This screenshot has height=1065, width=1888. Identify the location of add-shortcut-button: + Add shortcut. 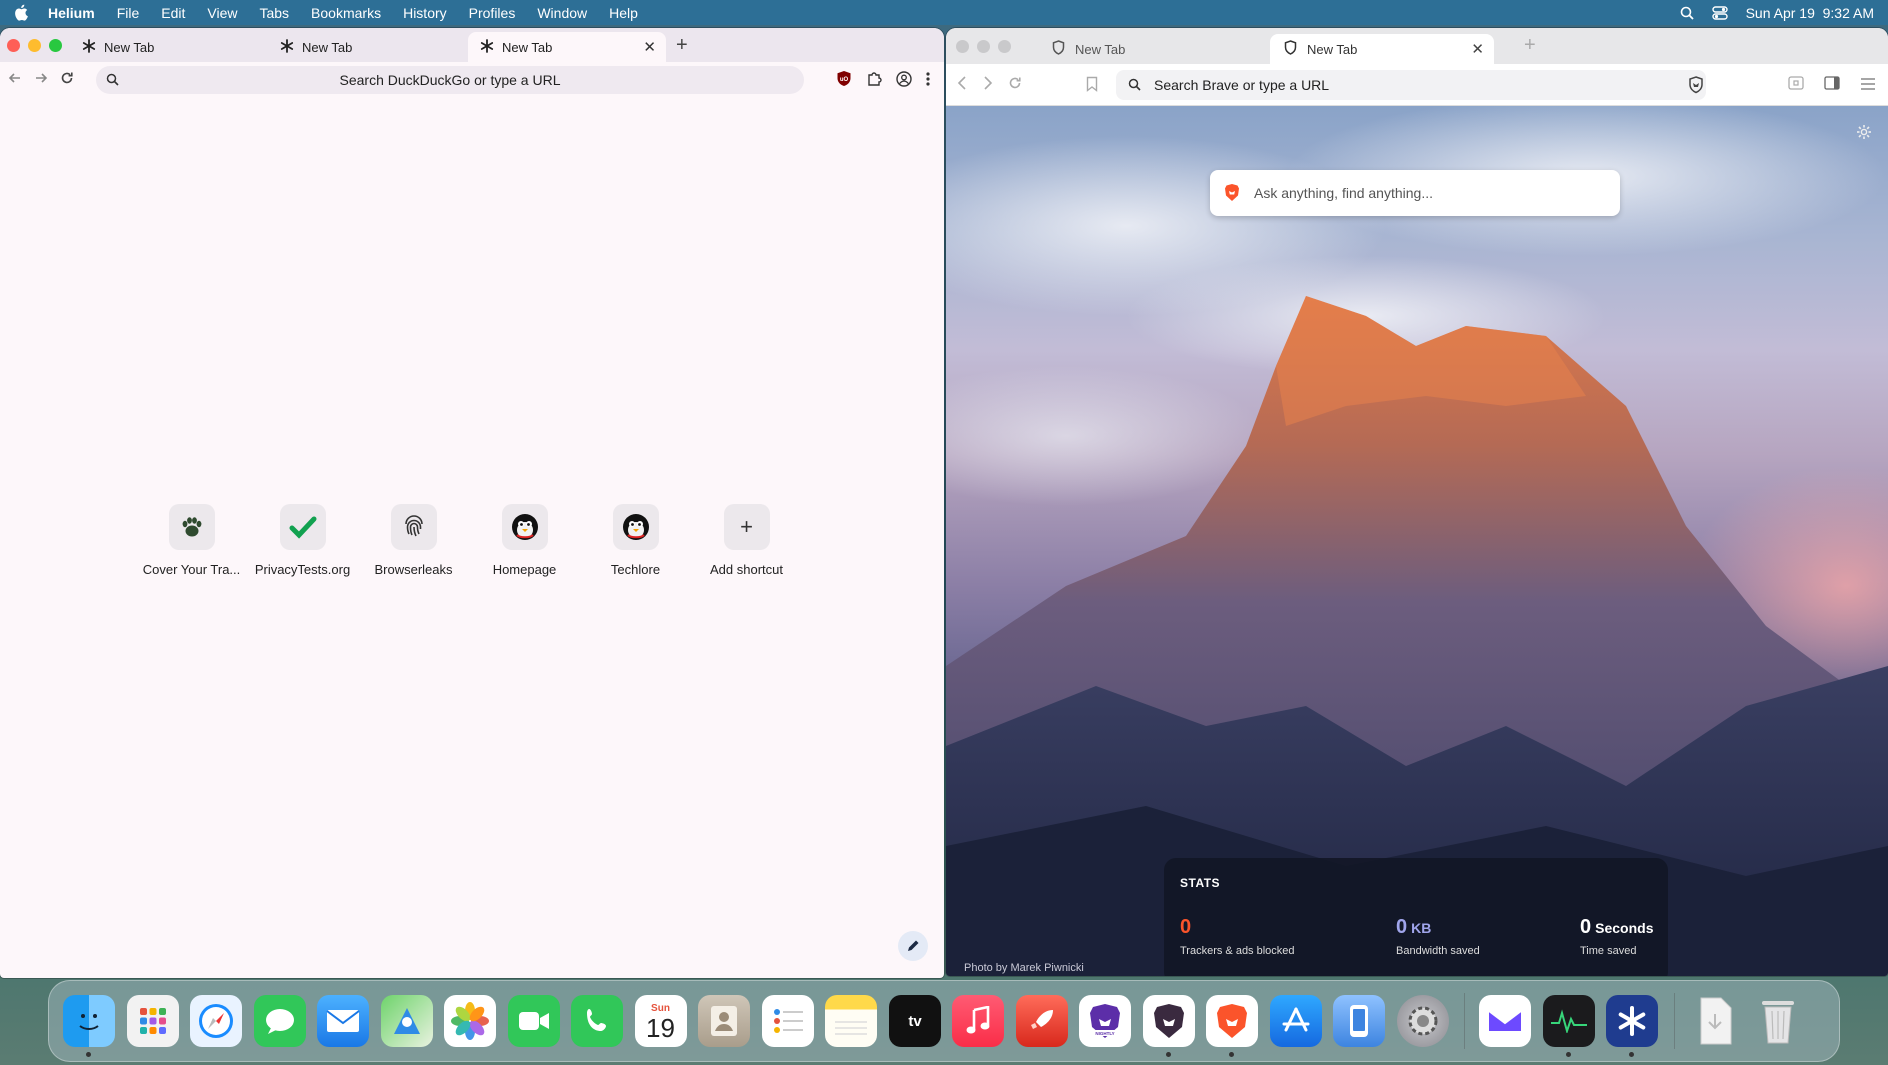
(746, 540).